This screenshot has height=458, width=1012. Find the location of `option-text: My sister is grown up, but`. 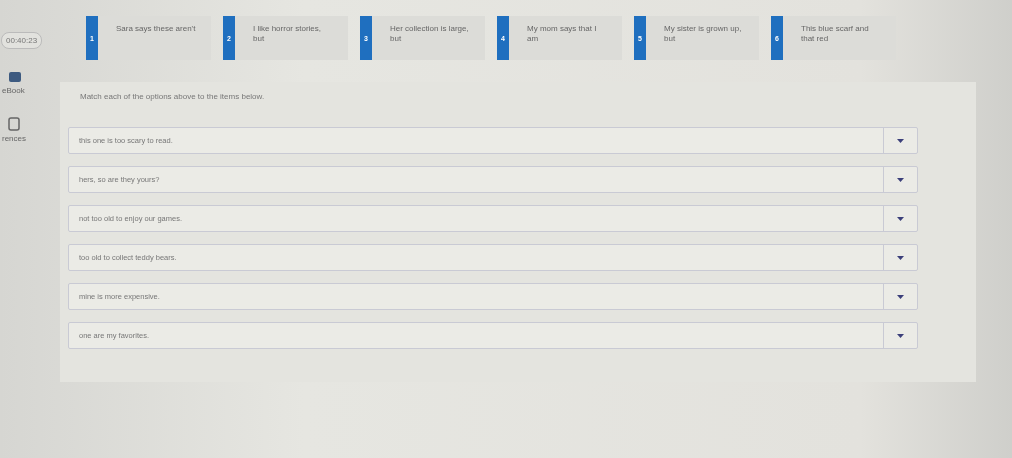

option-text: My sister is grown up, but is located at coordinates (703, 34).